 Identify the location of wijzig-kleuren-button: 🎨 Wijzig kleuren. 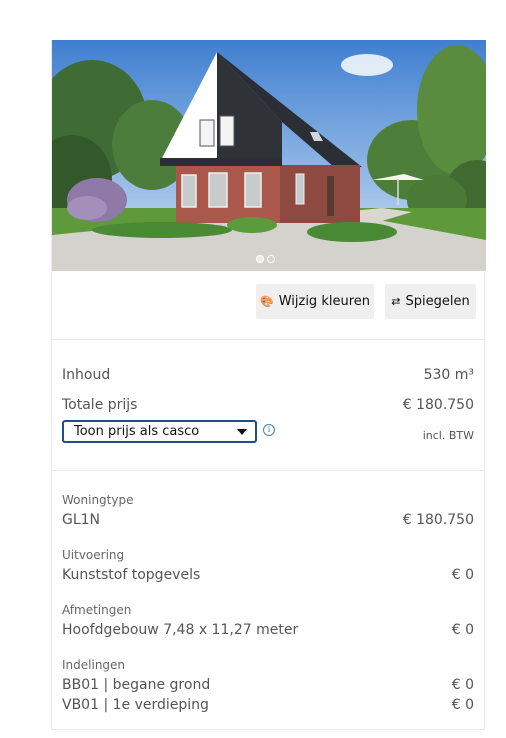
(315, 301).